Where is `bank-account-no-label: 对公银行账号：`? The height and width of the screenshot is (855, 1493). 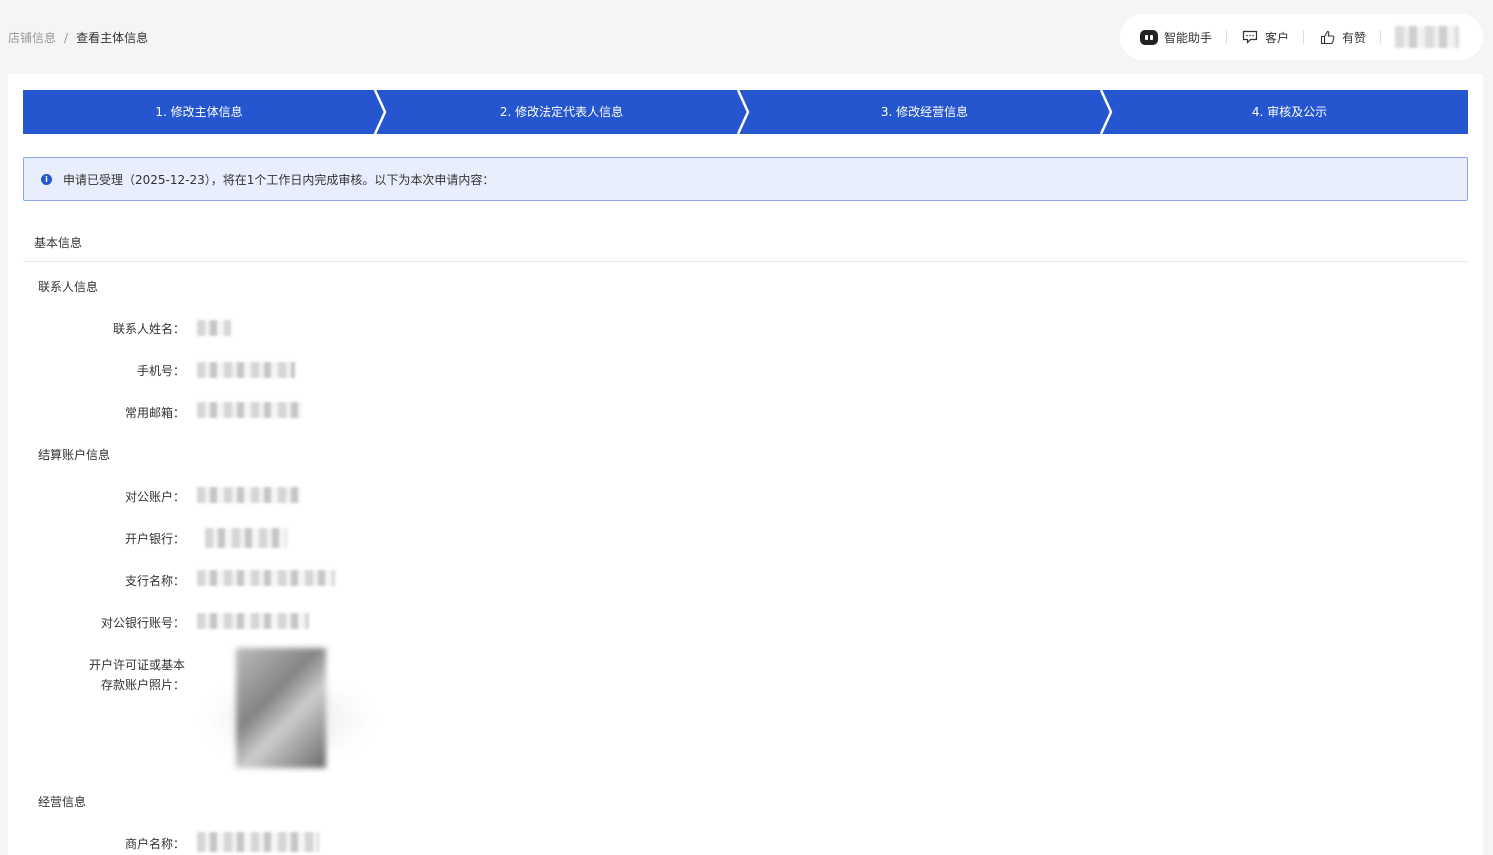
bank-account-no-label: 对公银行账号： is located at coordinates (142, 623).